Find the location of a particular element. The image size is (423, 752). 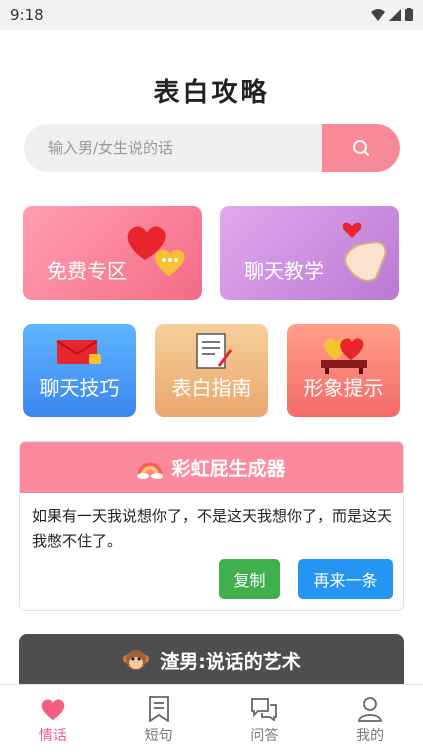

chat-skills-label: 聊天技巧 is located at coordinates (79, 388).